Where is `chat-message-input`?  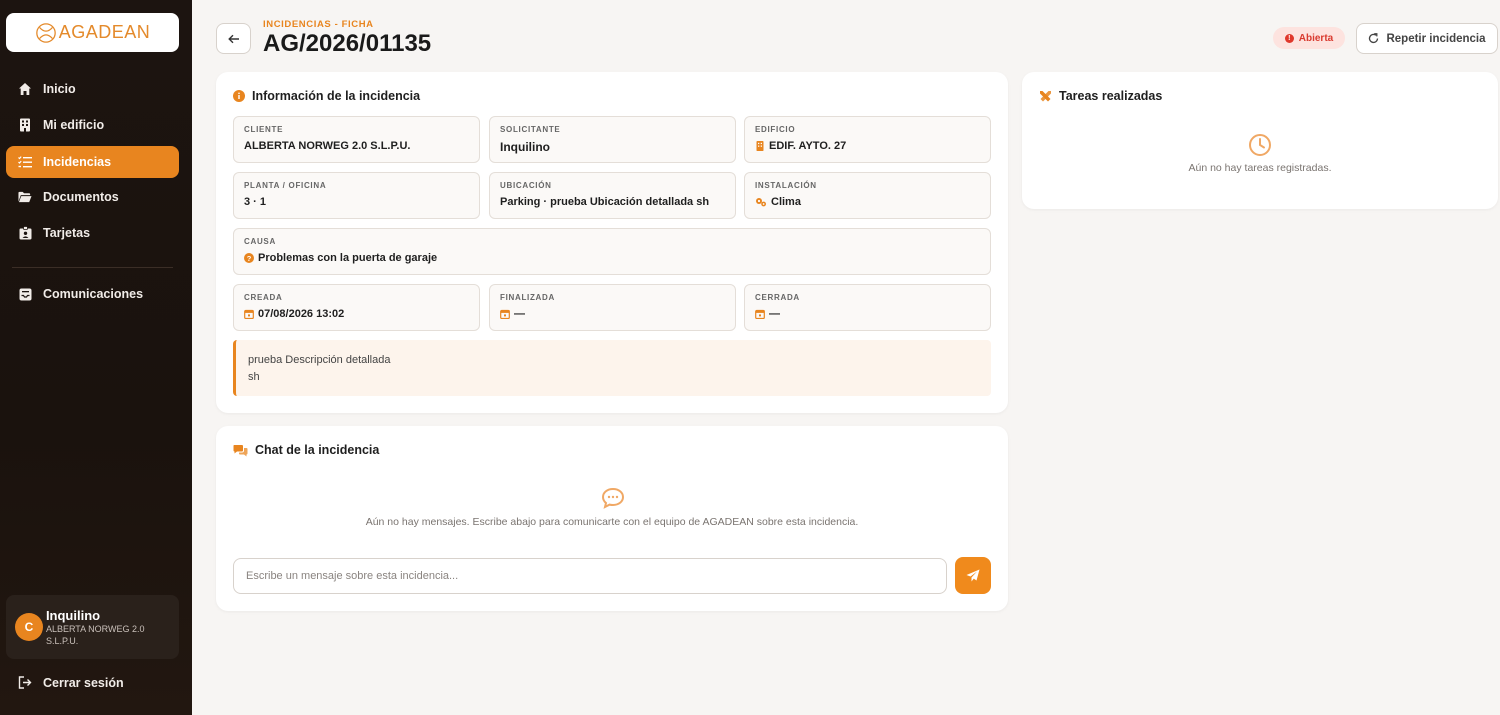 chat-message-input is located at coordinates (590, 576).